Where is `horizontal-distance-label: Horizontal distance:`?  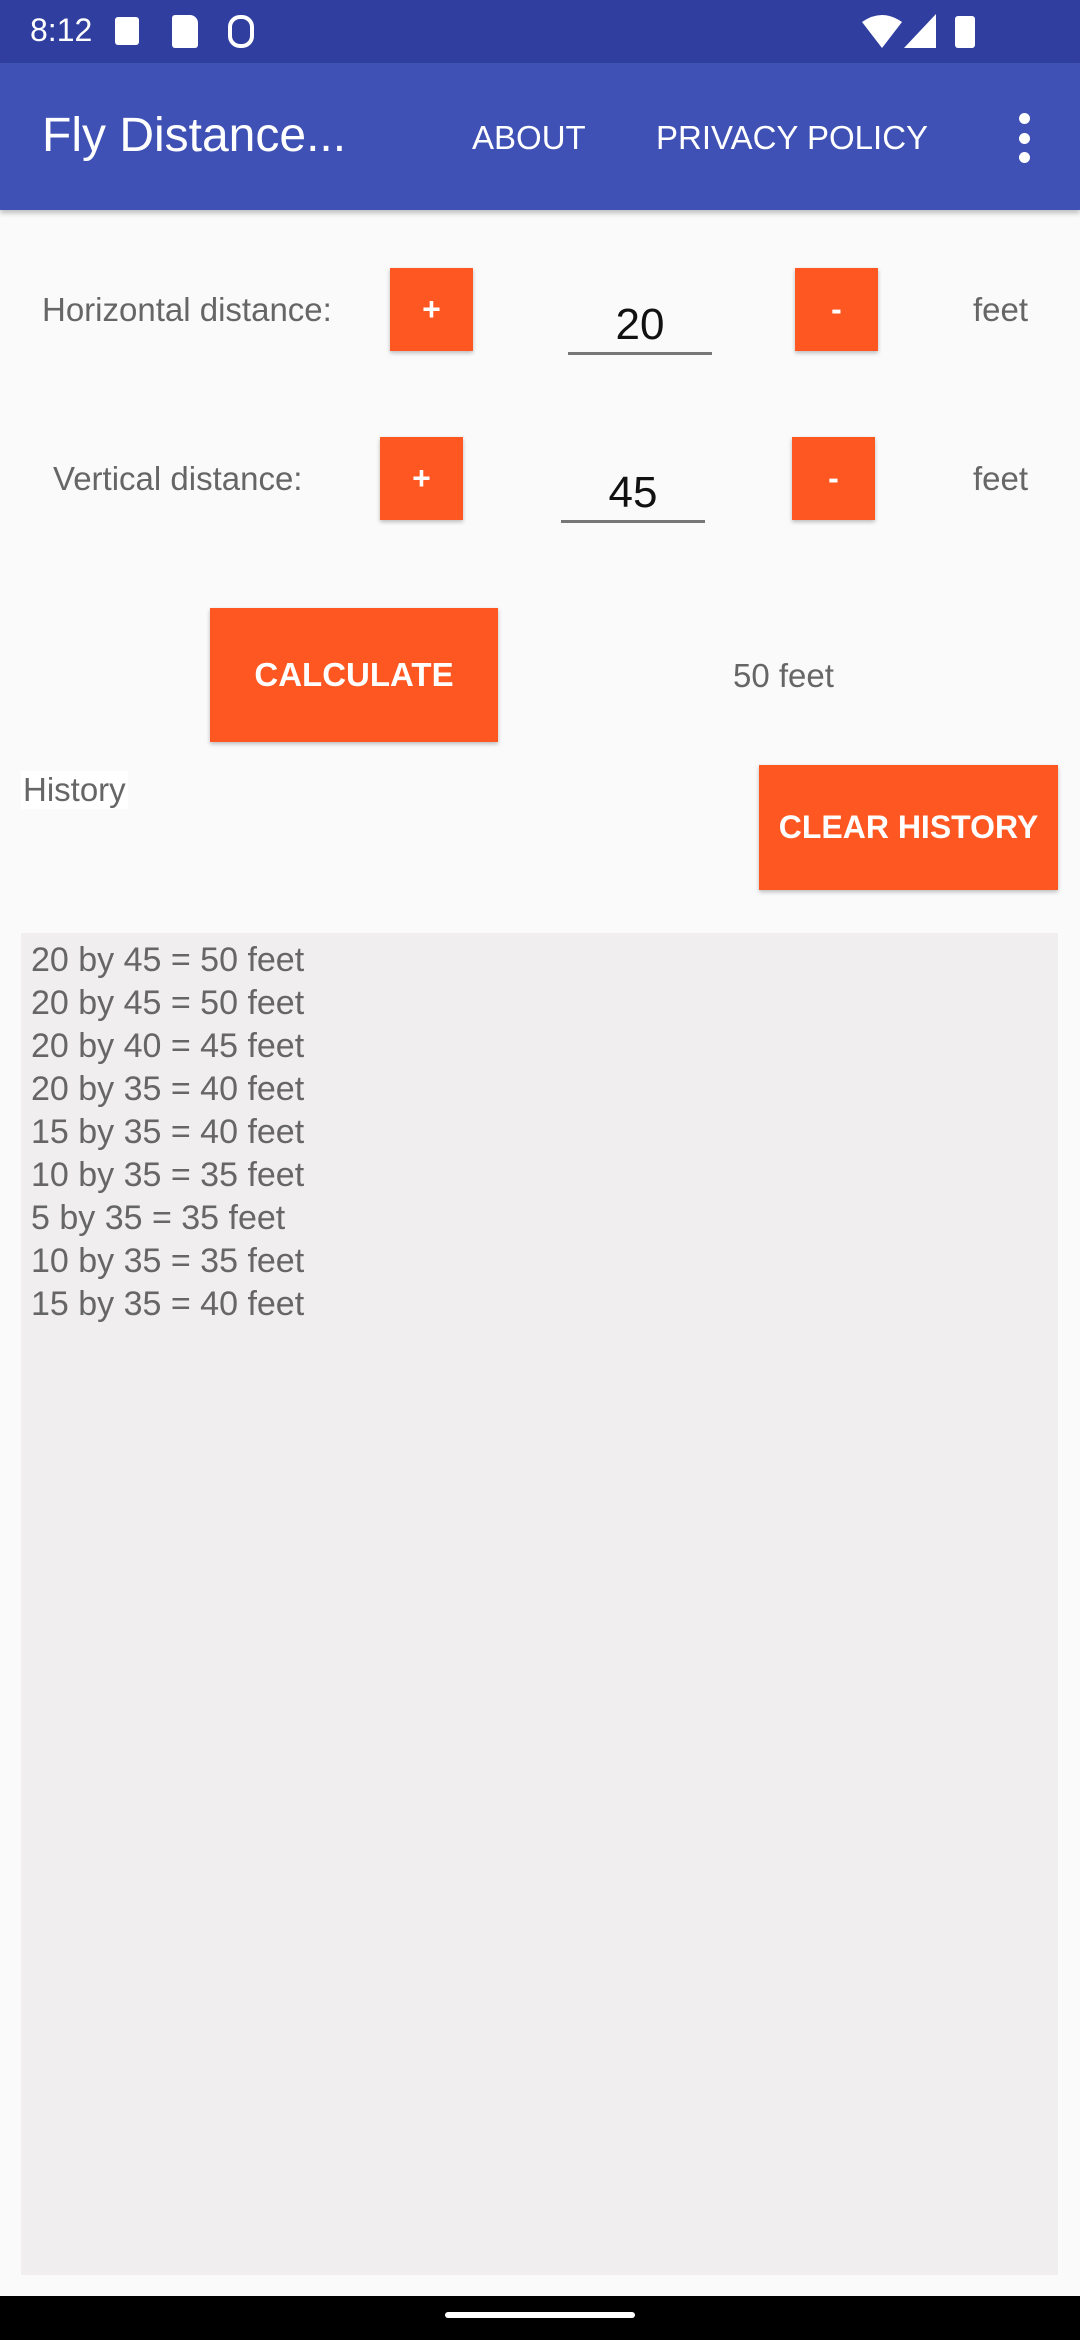 horizontal-distance-label: Horizontal distance: is located at coordinates (187, 309).